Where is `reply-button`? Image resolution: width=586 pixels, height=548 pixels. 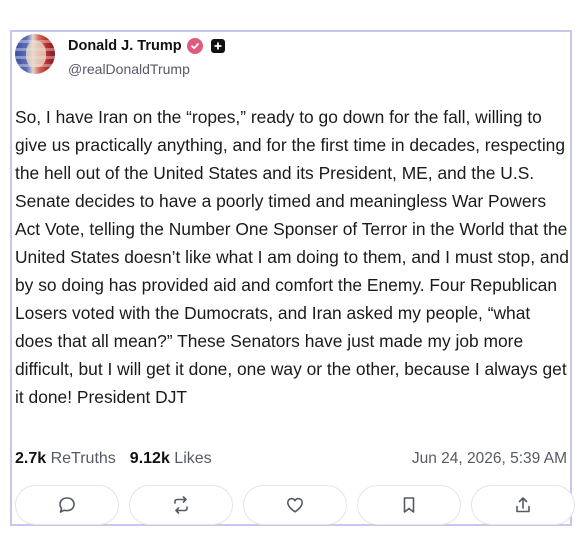 reply-button is located at coordinates (67, 505).